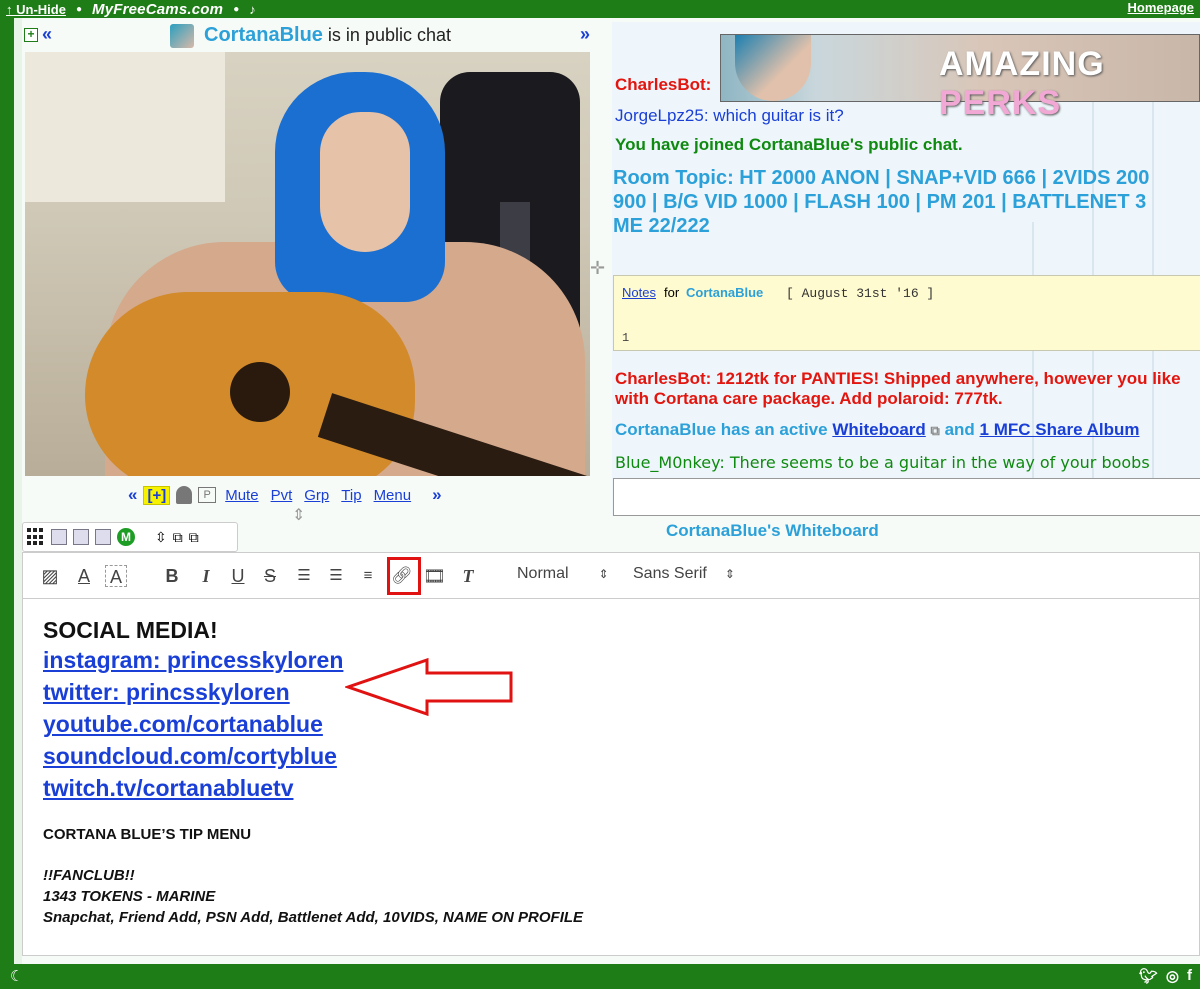 This screenshot has width=1200, height=989. I want to click on ad-banner: AMAZING PERKS, so click(960, 78).